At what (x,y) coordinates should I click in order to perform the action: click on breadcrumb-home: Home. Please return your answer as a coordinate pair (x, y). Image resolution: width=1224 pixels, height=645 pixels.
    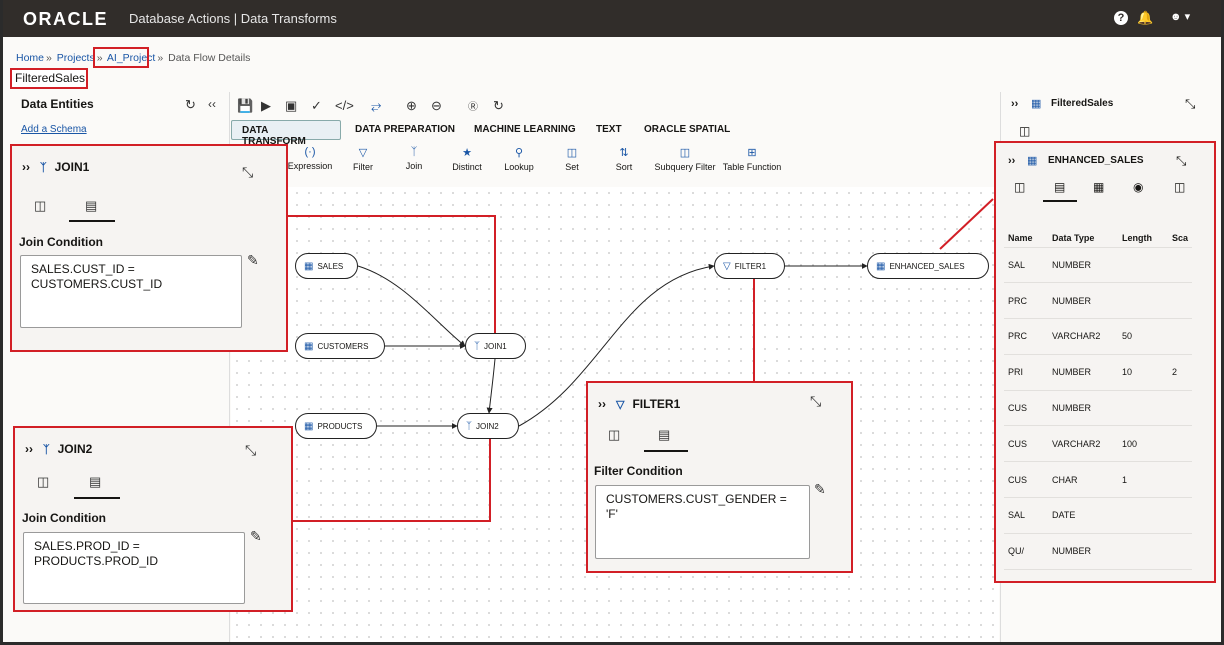
    Looking at the image, I should click on (30, 58).